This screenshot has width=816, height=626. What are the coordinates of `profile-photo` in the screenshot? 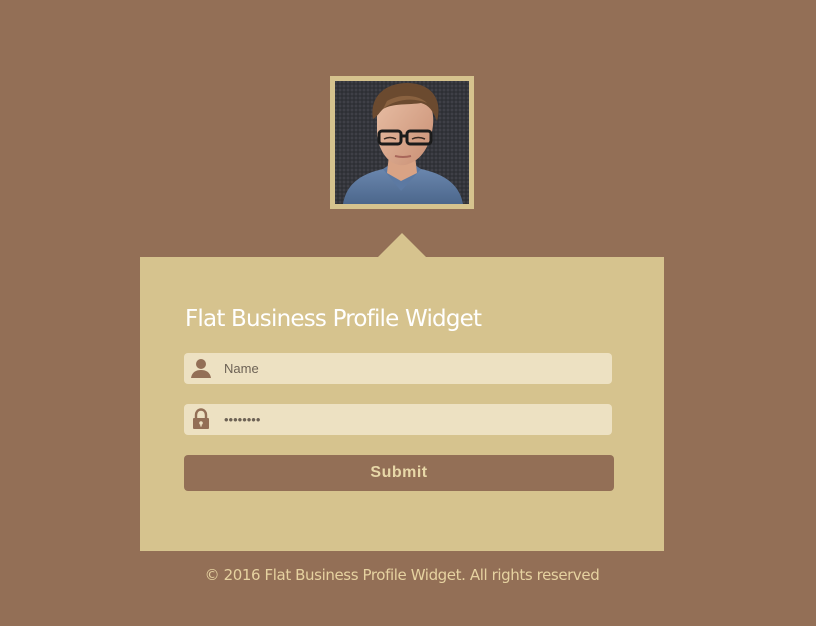 It's located at (402, 142).